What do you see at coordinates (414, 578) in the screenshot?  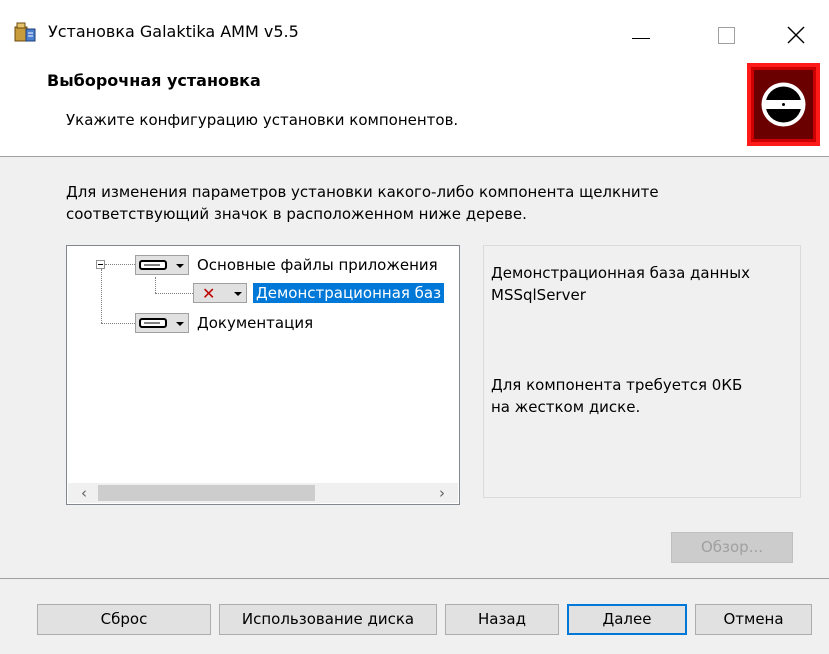 I see `divider` at bounding box center [414, 578].